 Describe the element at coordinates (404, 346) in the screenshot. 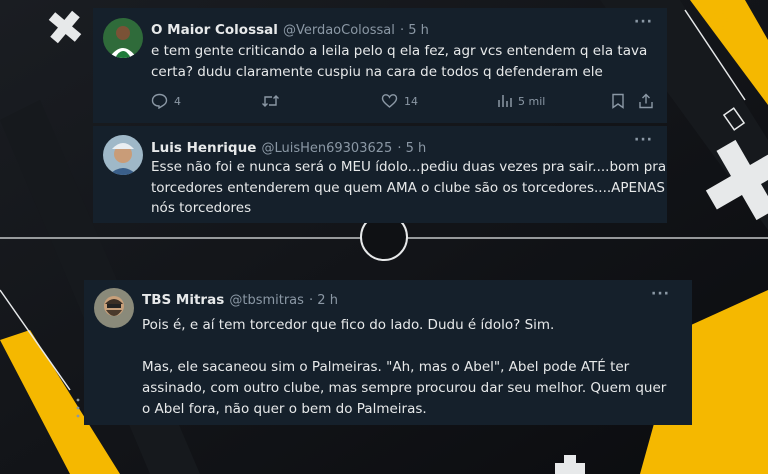

I see `tweet-text-line` at that location.